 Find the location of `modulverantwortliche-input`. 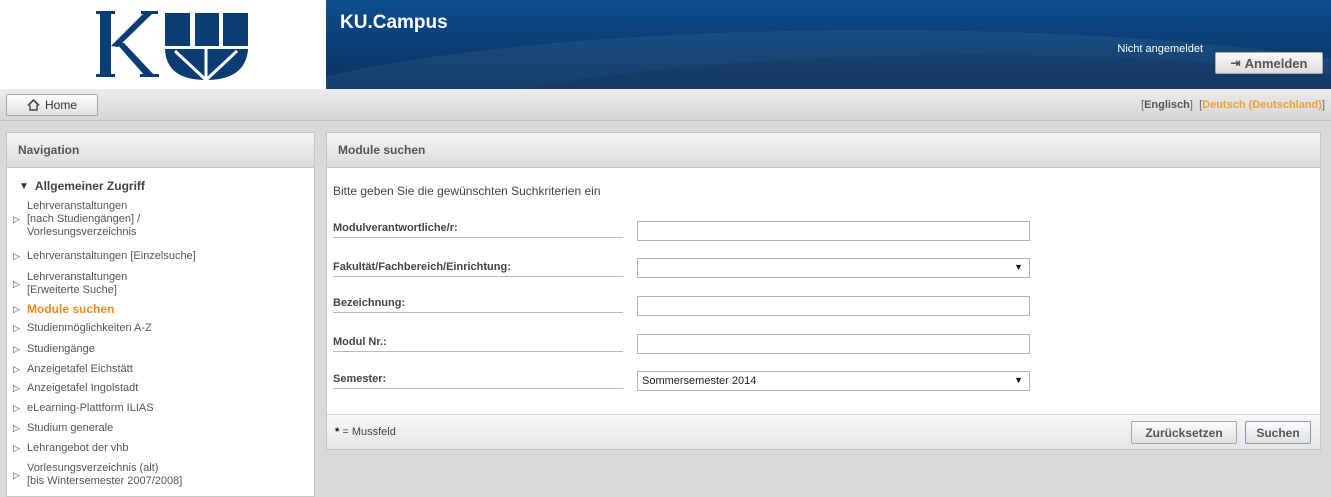

modulverantwortliche-input is located at coordinates (833, 231).